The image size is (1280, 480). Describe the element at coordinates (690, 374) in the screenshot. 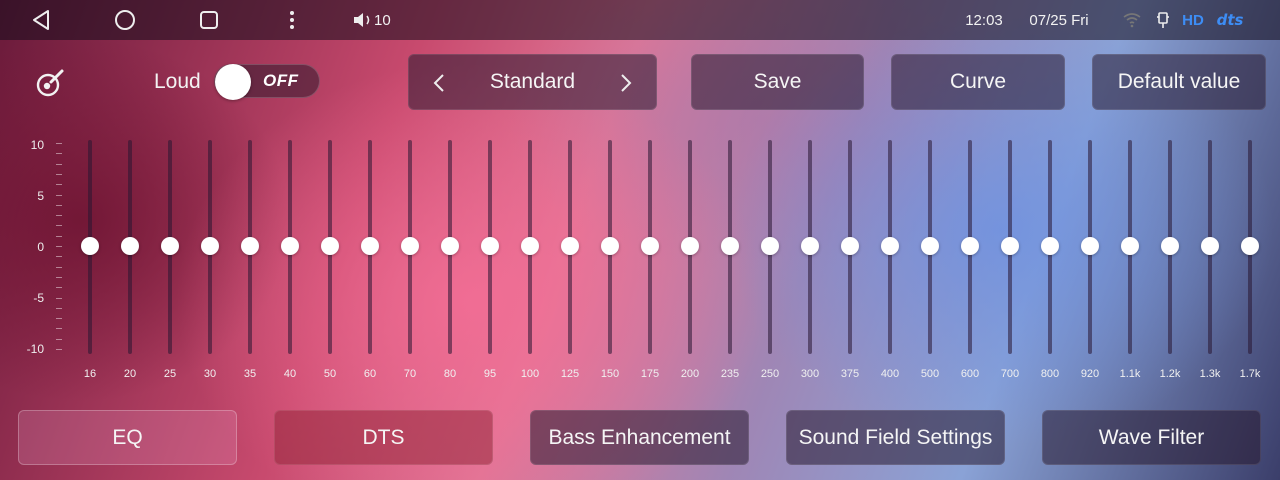

I see `freq-label: 200` at that location.